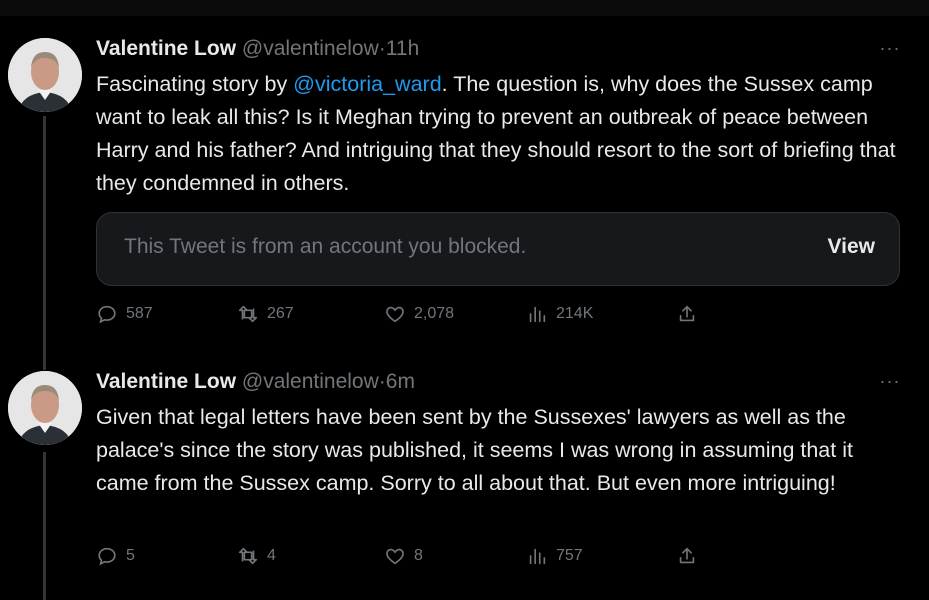  Describe the element at coordinates (402, 48) in the screenshot. I see `timestamp: 11h` at that location.